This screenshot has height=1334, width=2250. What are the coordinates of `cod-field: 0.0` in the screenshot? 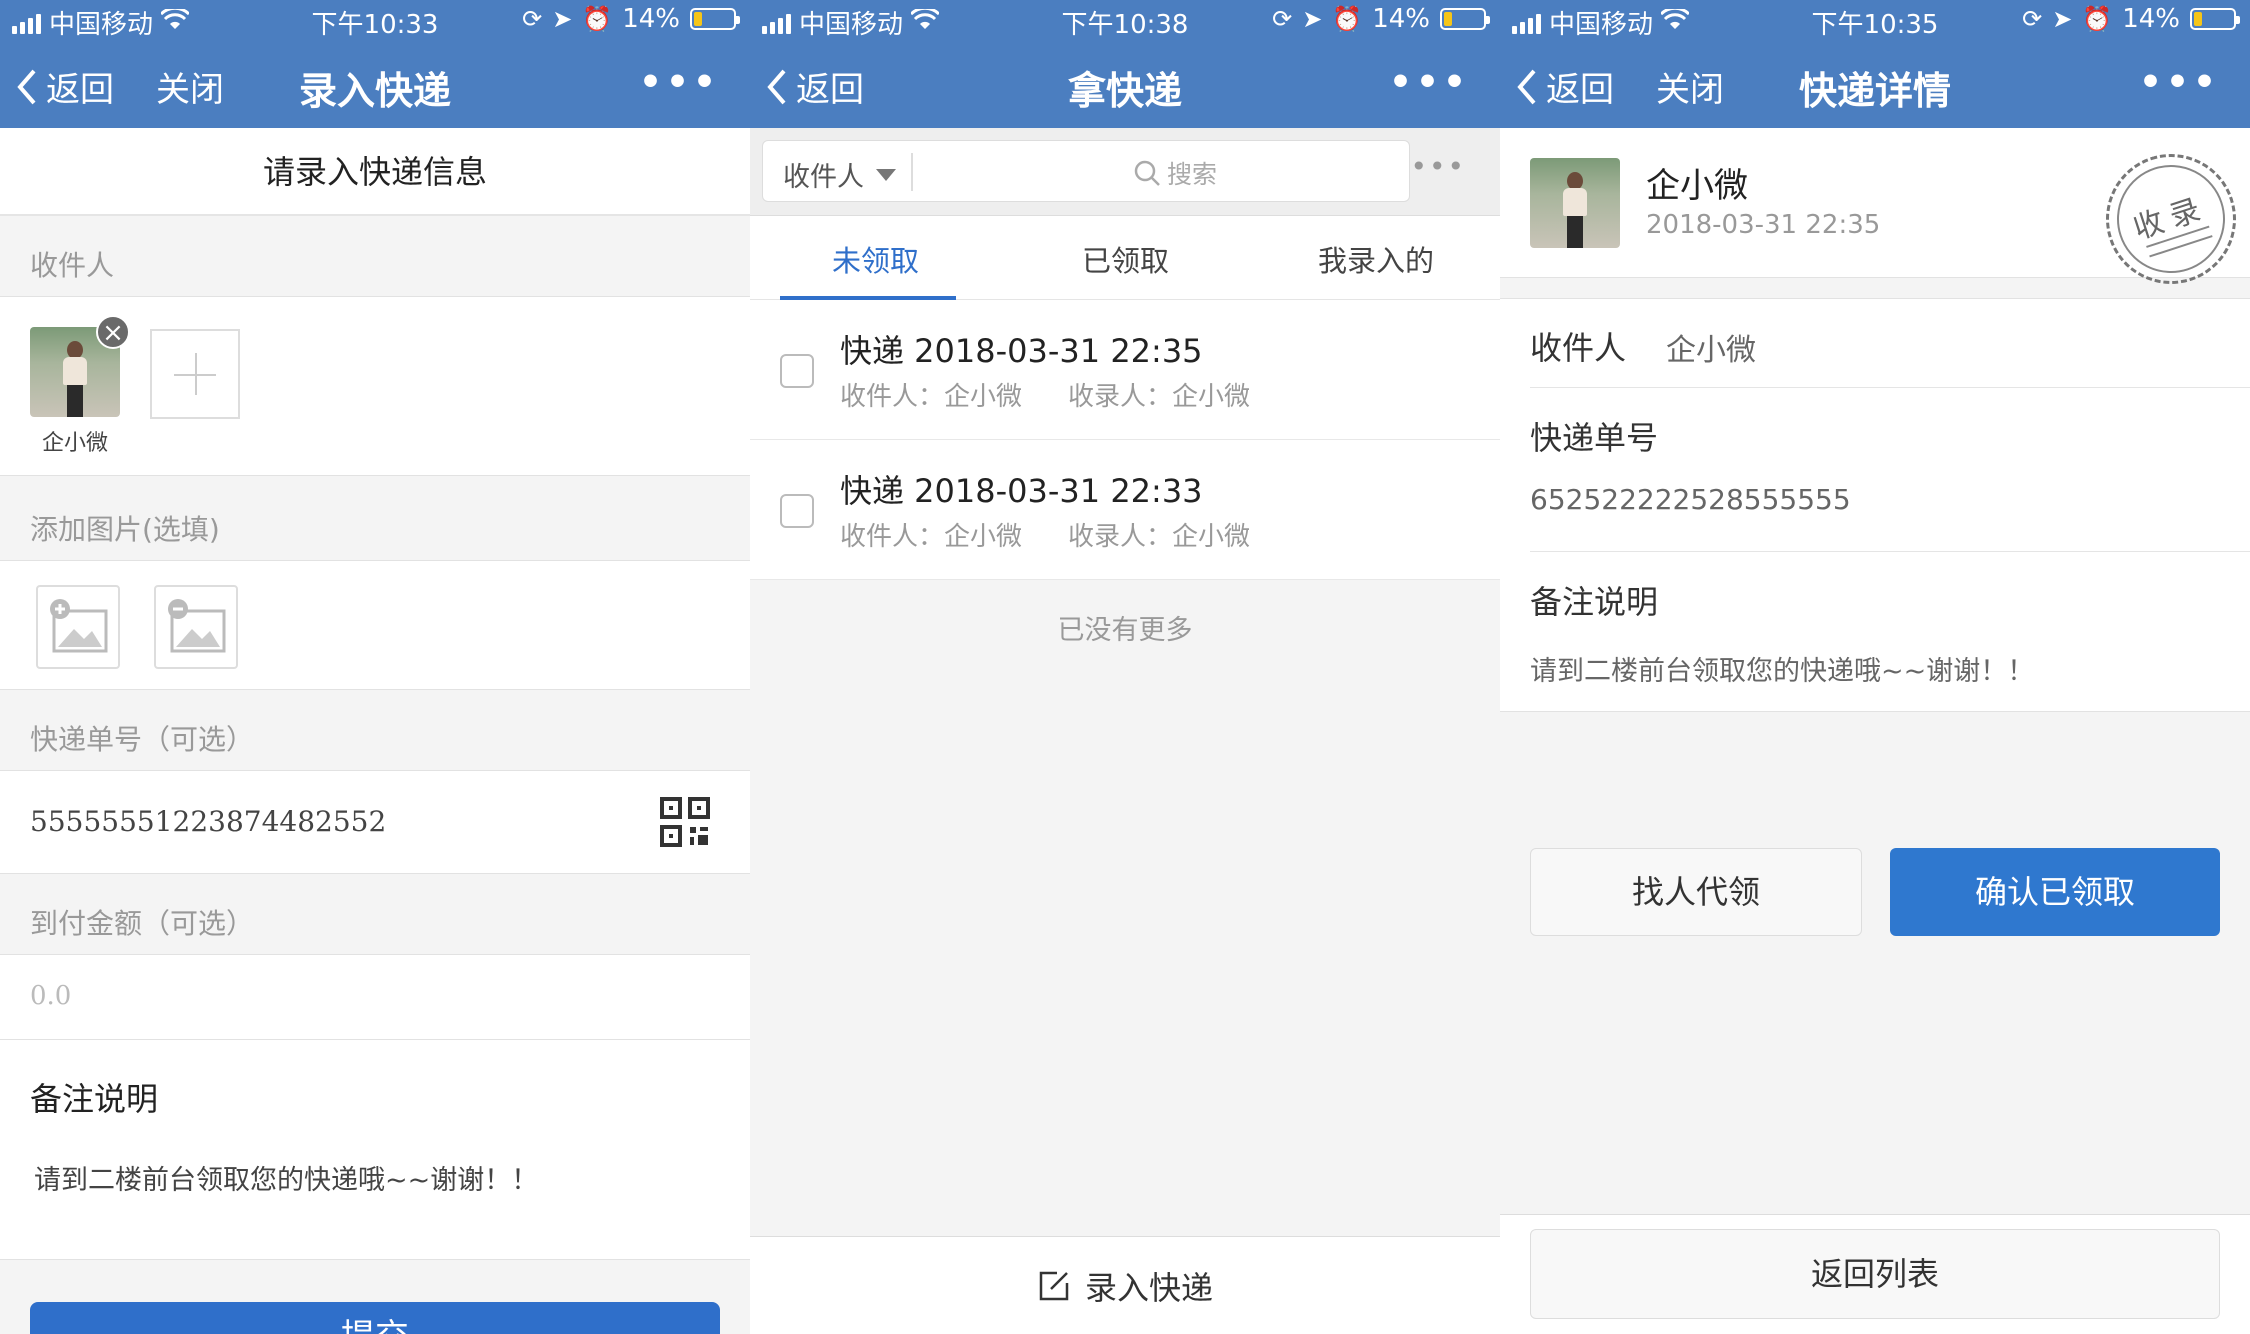 It's located at (375, 997).